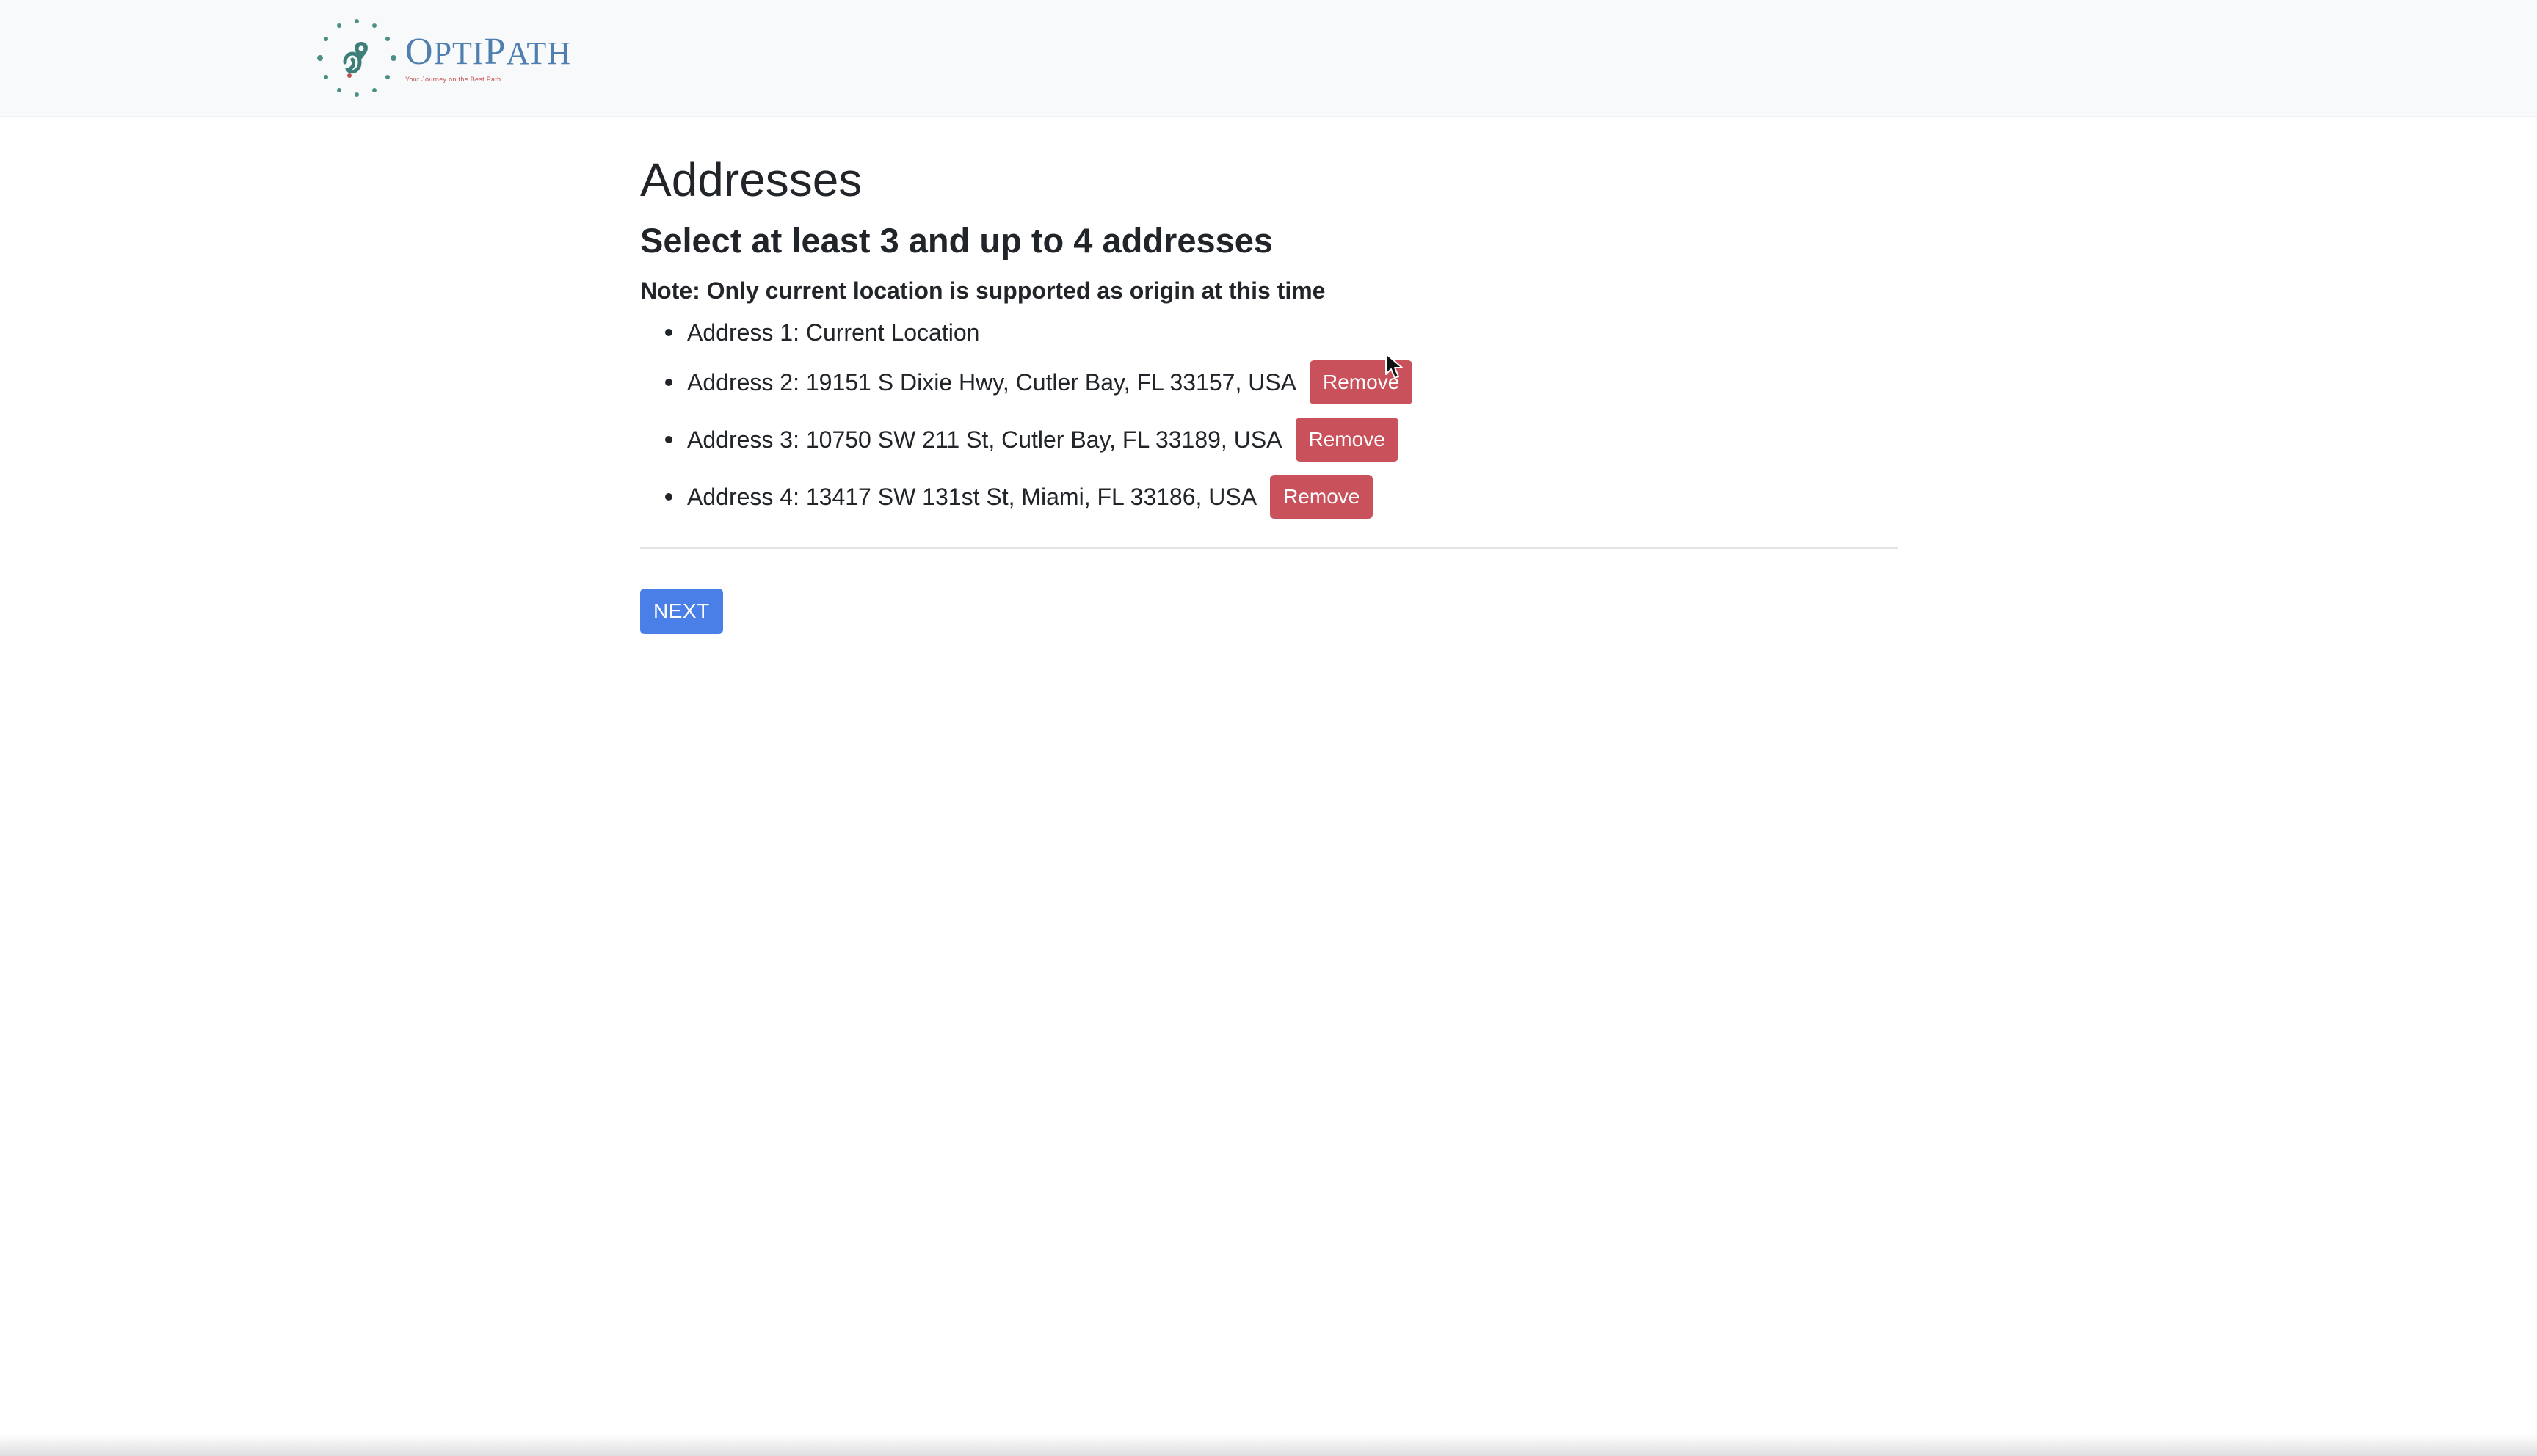 The width and height of the screenshot is (2537, 1456). I want to click on mouse-cursor-icon, so click(1394, 366).